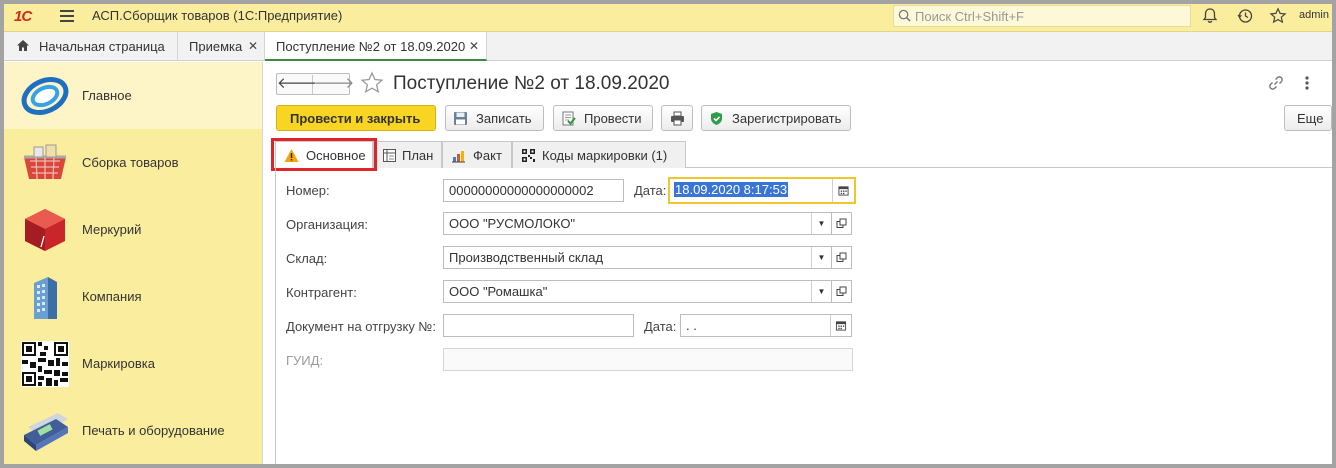 Image resolution: width=1336 pixels, height=468 pixels. What do you see at coordinates (45, 298) in the screenshot?
I see `building-icon` at bounding box center [45, 298].